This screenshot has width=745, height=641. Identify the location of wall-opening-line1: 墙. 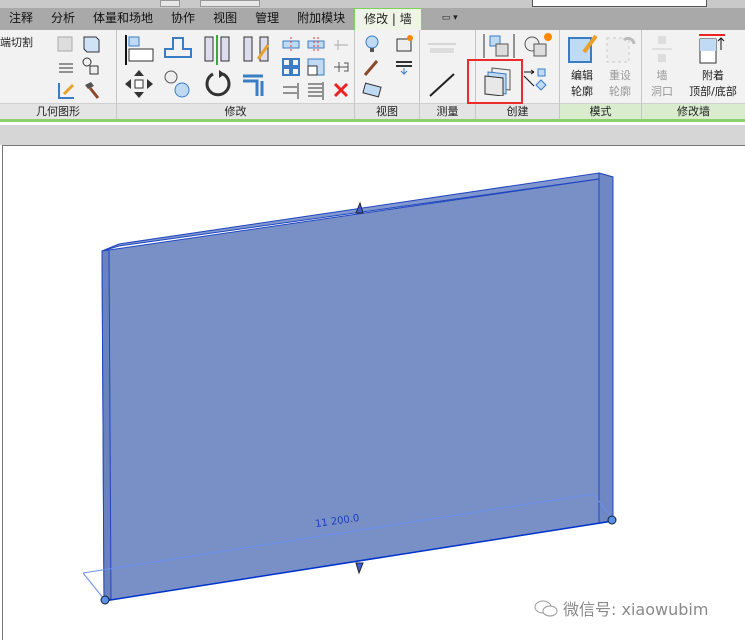
(662, 75).